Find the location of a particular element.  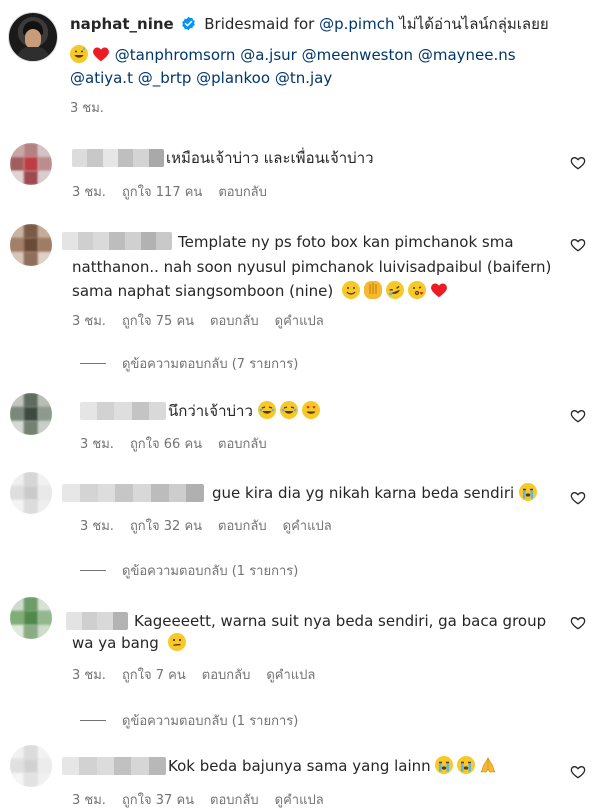

comment-like-count: ถูกใจ 75 คน is located at coordinates (158, 320).